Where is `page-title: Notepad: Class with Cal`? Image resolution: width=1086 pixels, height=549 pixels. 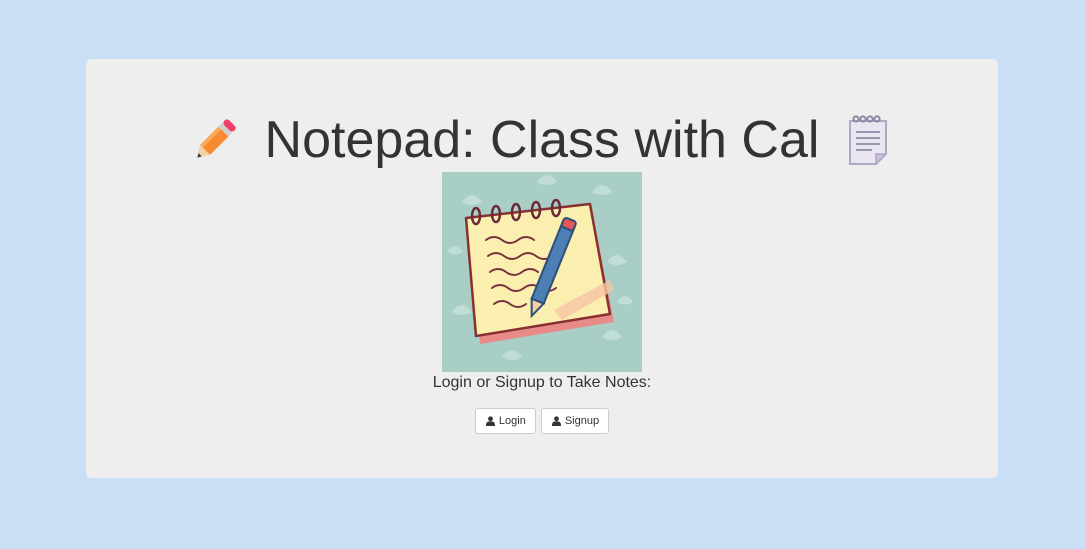 page-title: Notepad: Class with Cal is located at coordinates (542, 140).